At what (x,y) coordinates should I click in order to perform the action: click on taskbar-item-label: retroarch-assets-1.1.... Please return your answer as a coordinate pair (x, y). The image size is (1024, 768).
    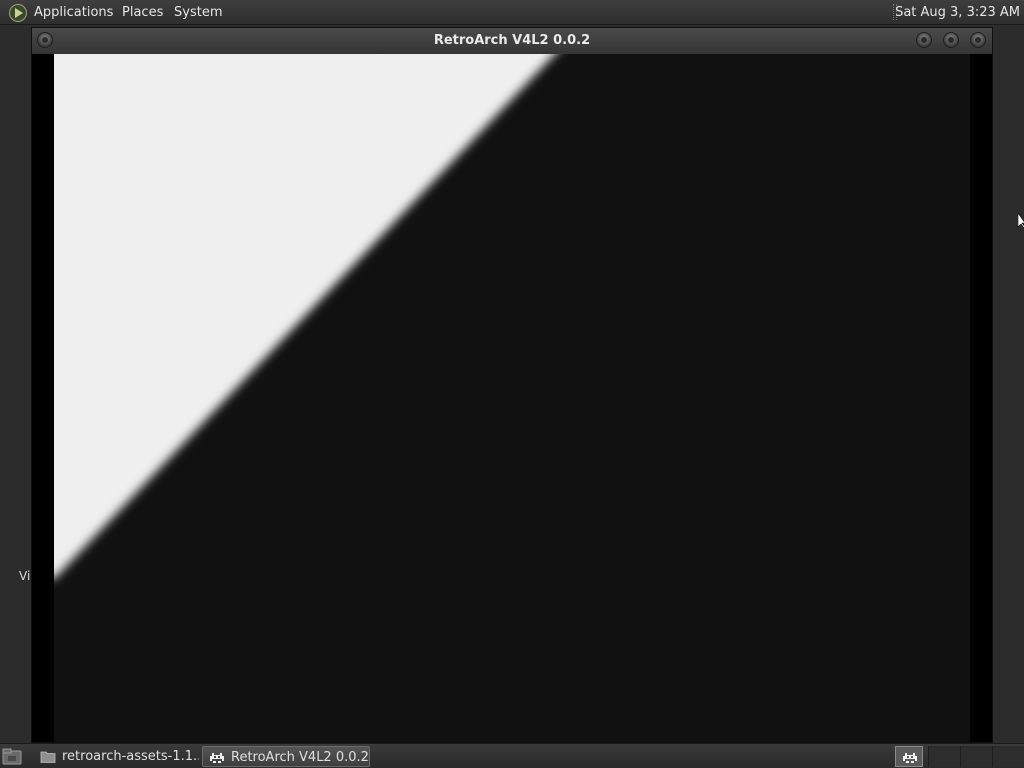
    Looking at the image, I should click on (130, 756).